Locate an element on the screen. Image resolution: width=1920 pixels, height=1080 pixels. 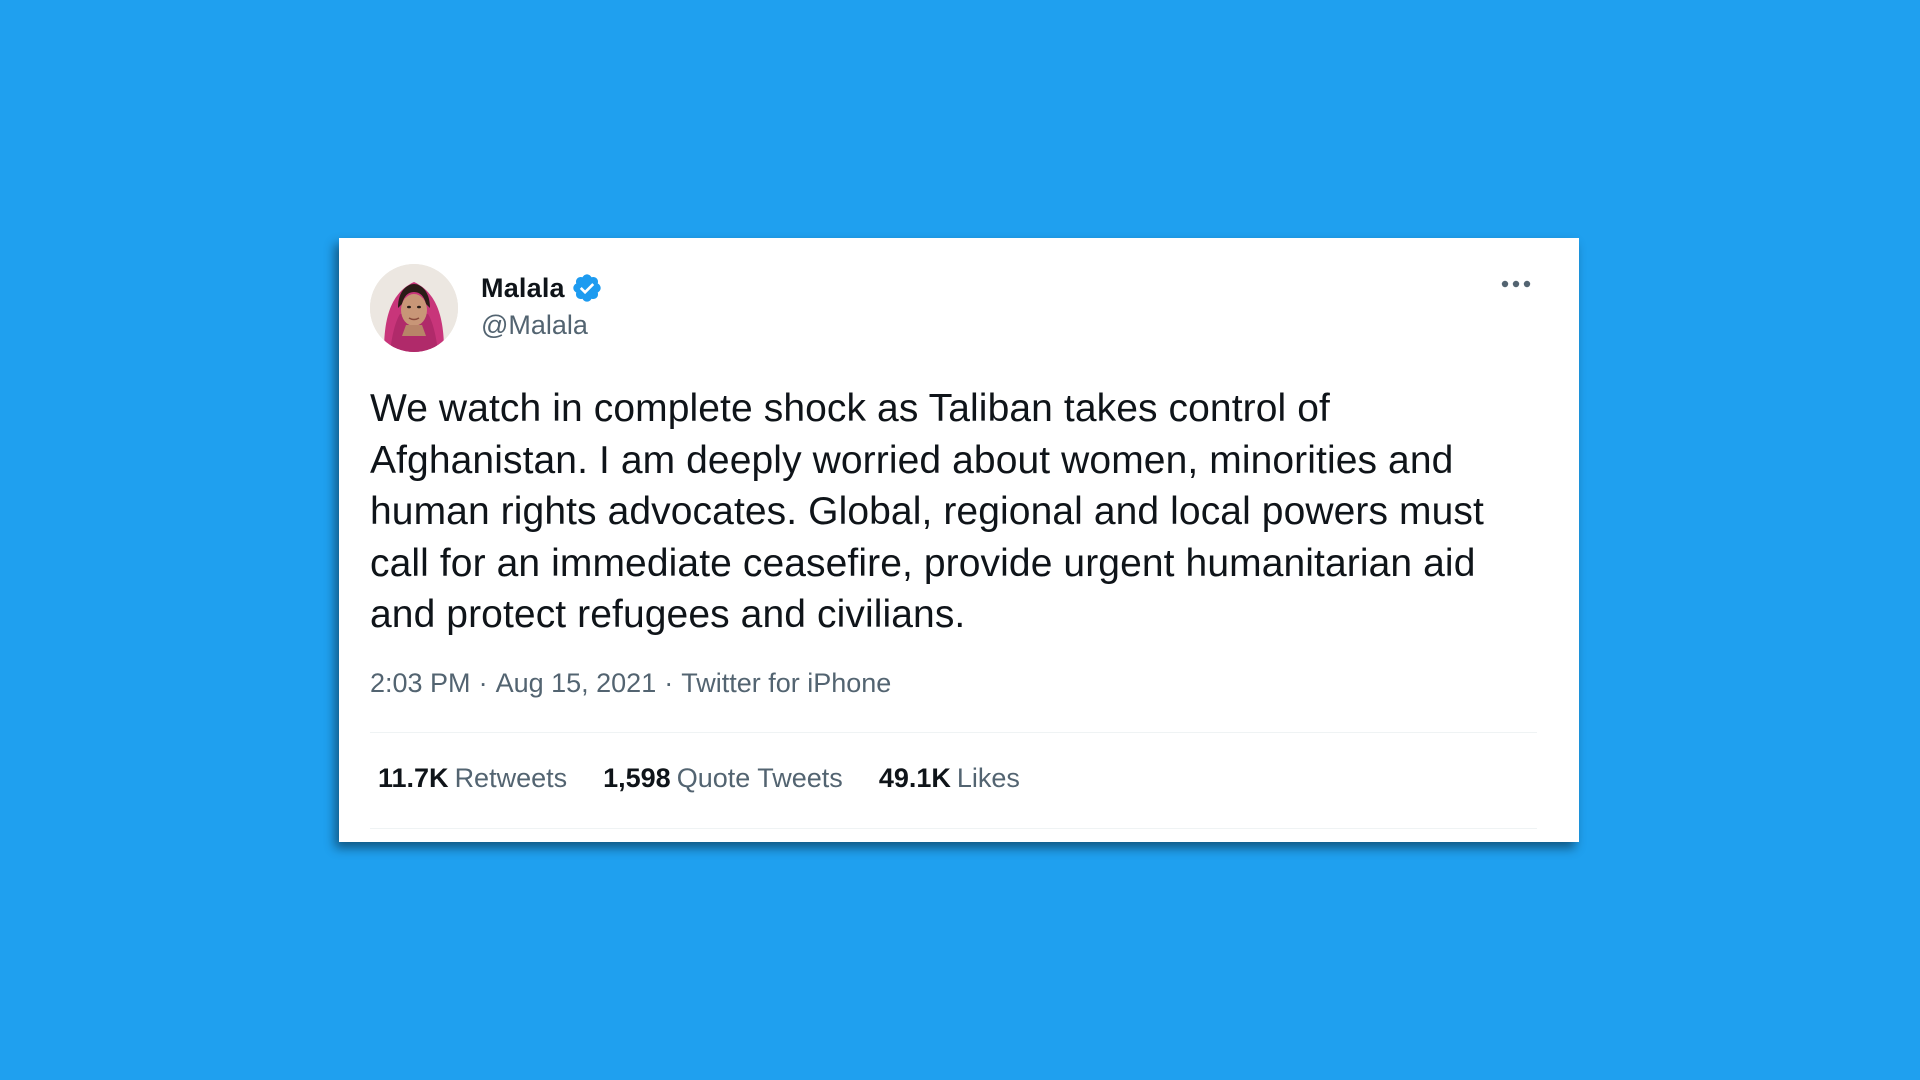
quote-tweets-stat: 1,598 Quote Tweets is located at coordinates (723, 778).